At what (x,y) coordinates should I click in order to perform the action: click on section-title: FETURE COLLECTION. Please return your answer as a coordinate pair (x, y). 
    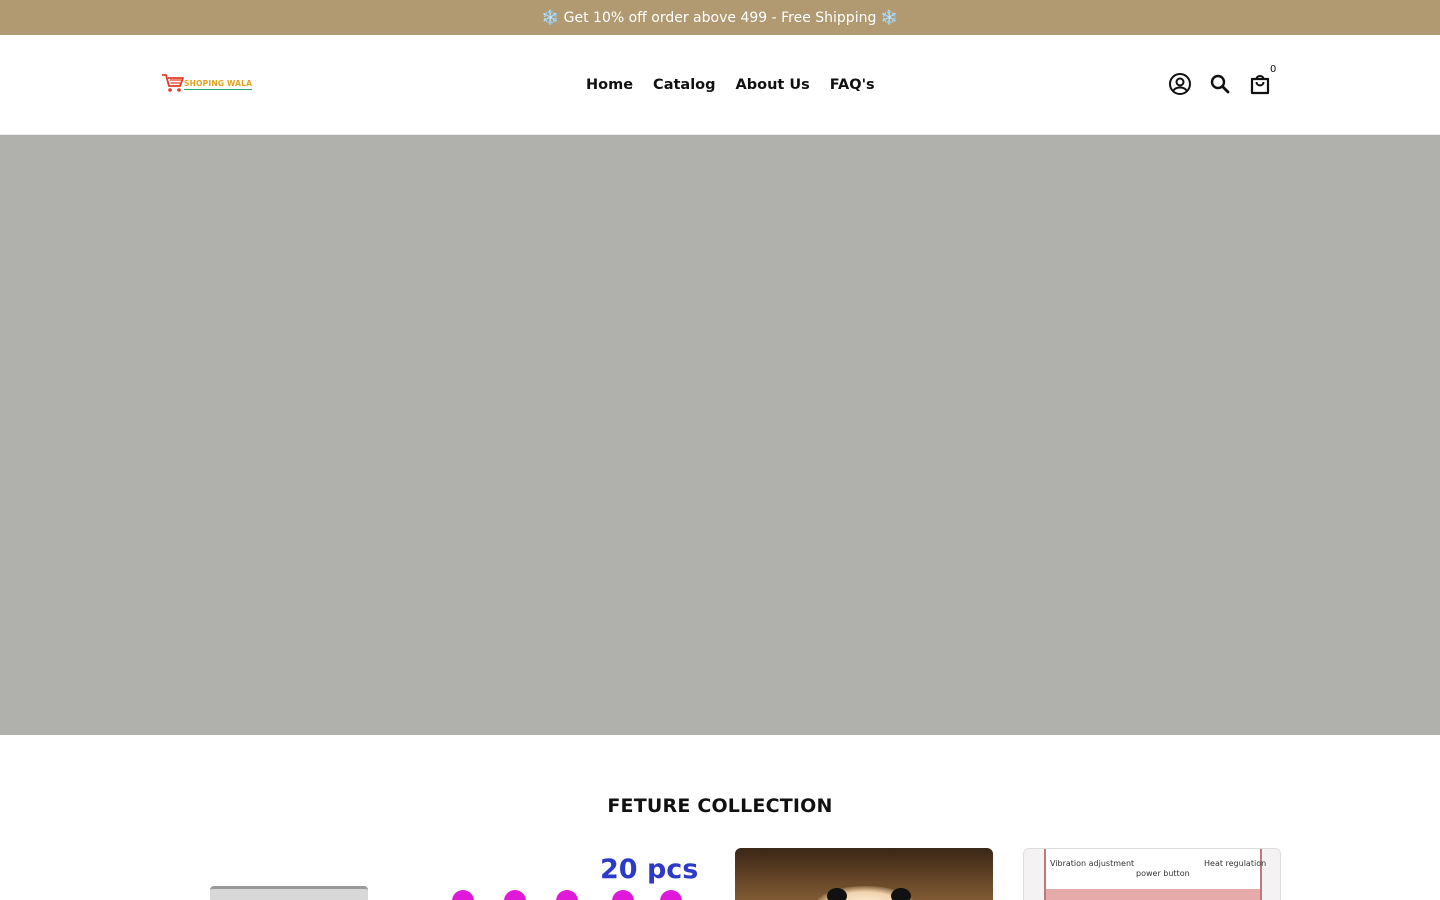
    Looking at the image, I should click on (720, 806).